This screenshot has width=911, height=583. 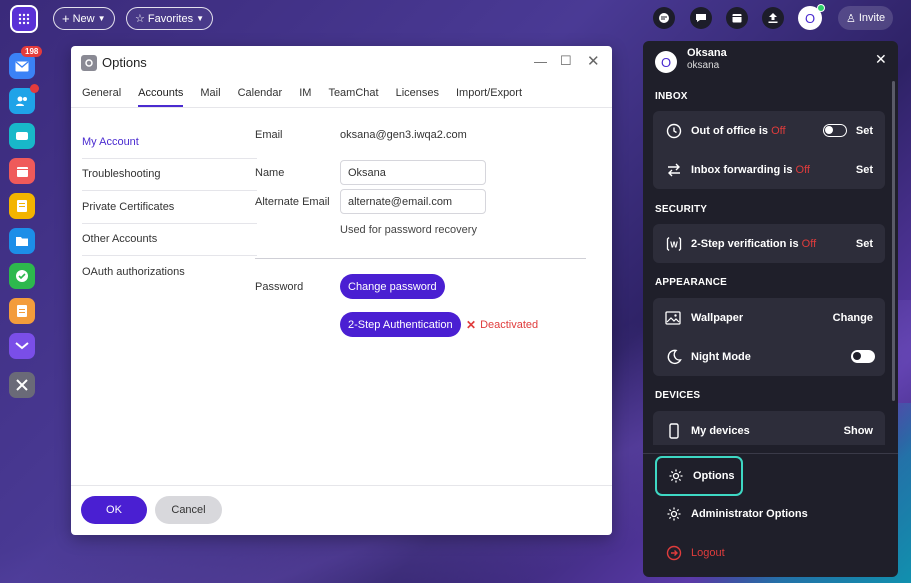 What do you see at coordinates (674, 553) in the screenshot?
I see `logout-icon` at bounding box center [674, 553].